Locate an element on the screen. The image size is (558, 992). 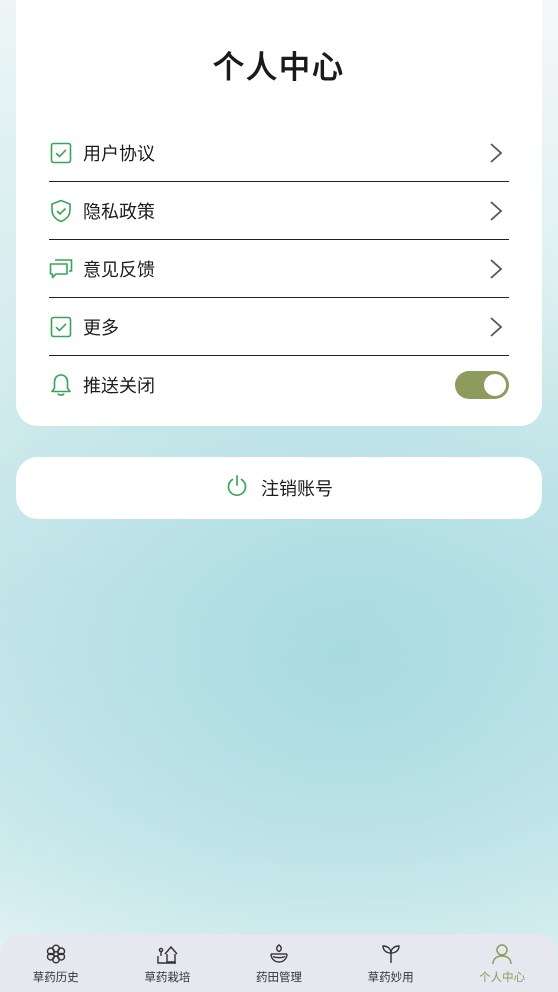
tab-personal-center: 个人中心 is located at coordinates (502, 963).